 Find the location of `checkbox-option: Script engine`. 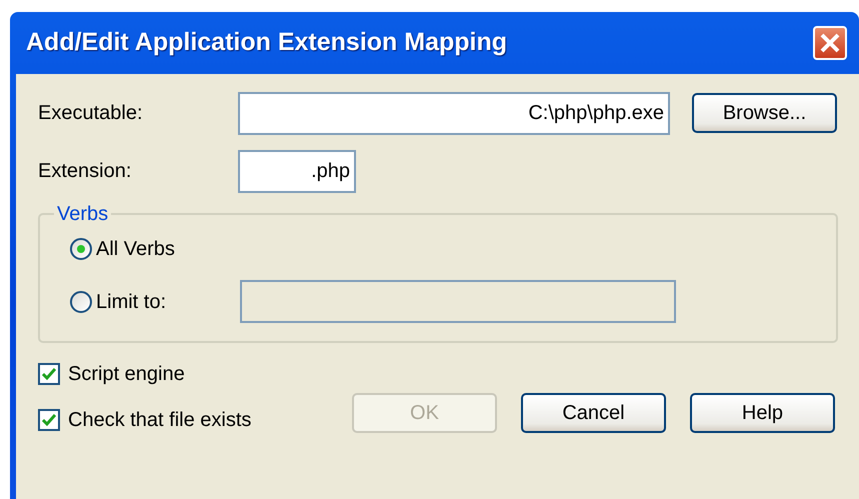

checkbox-option: Script engine is located at coordinates (203, 374).